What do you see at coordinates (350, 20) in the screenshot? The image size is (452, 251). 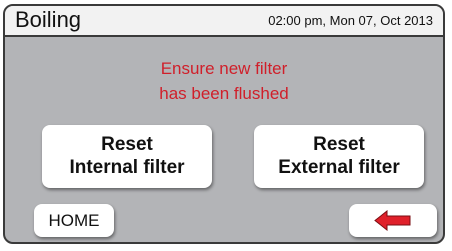 I see `datetime-display: 02:00 pm, Mon 07, Oct 2013` at bounding box center [350, 20].